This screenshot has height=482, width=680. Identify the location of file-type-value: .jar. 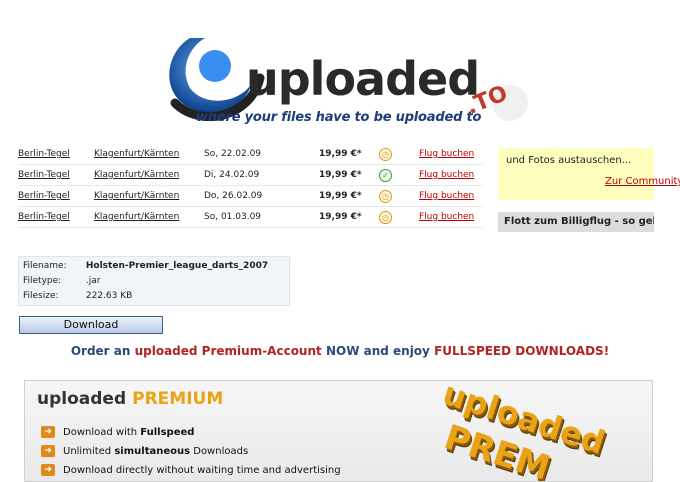
(93, 281).